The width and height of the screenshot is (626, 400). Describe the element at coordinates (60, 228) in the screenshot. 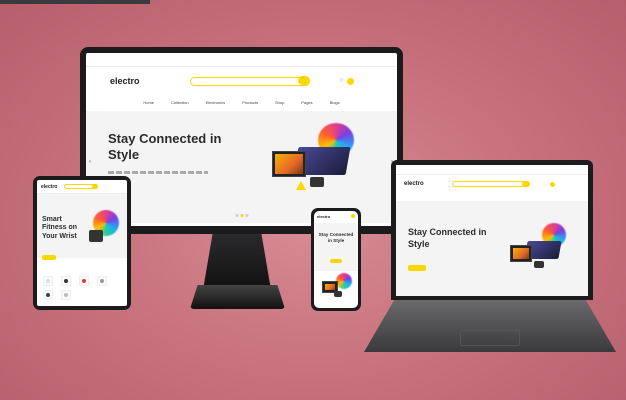

I see `hero-title: Smart Fitness on Your Wrist` at that location.